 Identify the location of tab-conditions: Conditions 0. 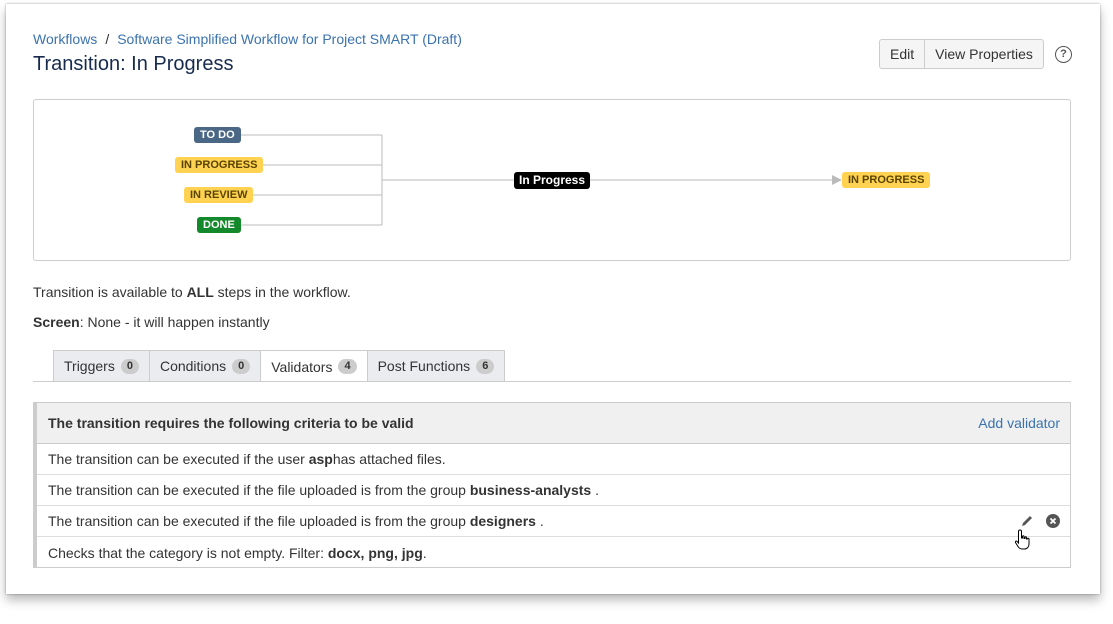
(205, 365).